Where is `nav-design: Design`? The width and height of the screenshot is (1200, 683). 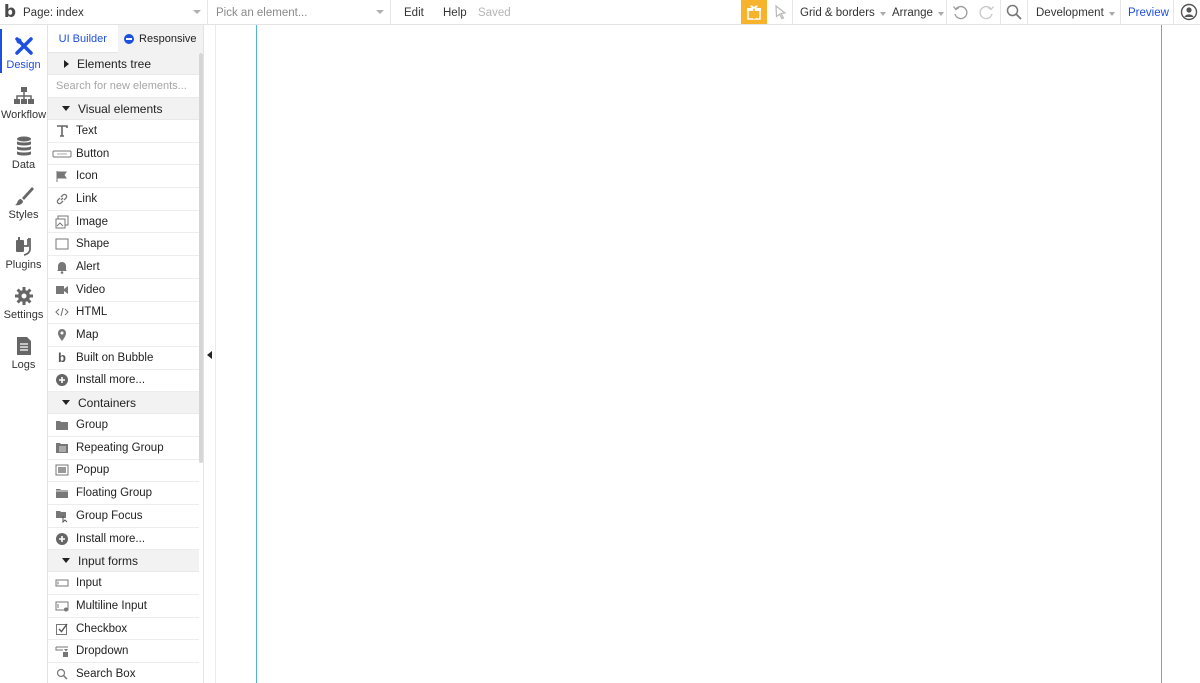 nav-design: Design is located at coordinates (23, 50).